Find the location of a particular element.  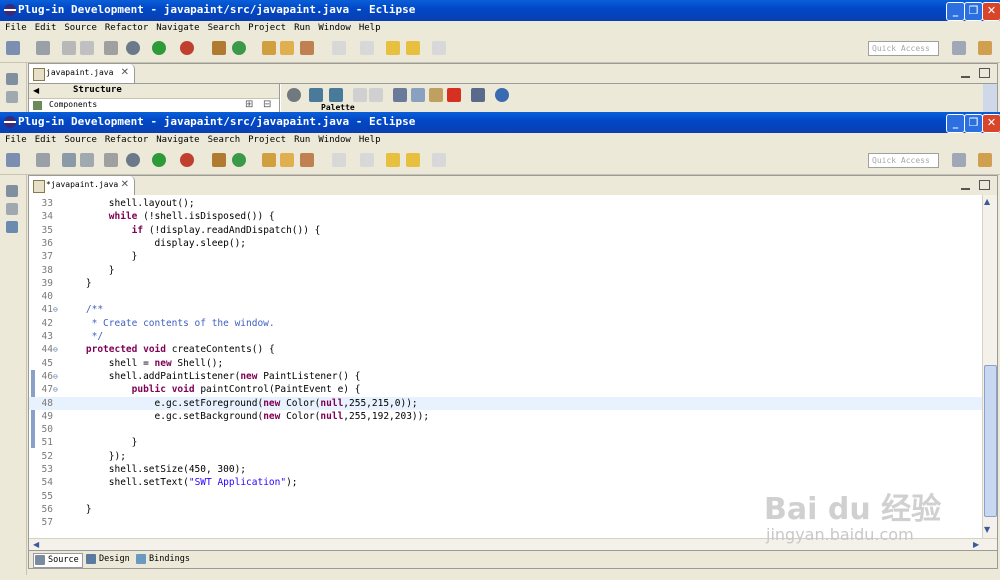

code-line: 45 shell = new Shell(); is located at coordinates (505, 363).